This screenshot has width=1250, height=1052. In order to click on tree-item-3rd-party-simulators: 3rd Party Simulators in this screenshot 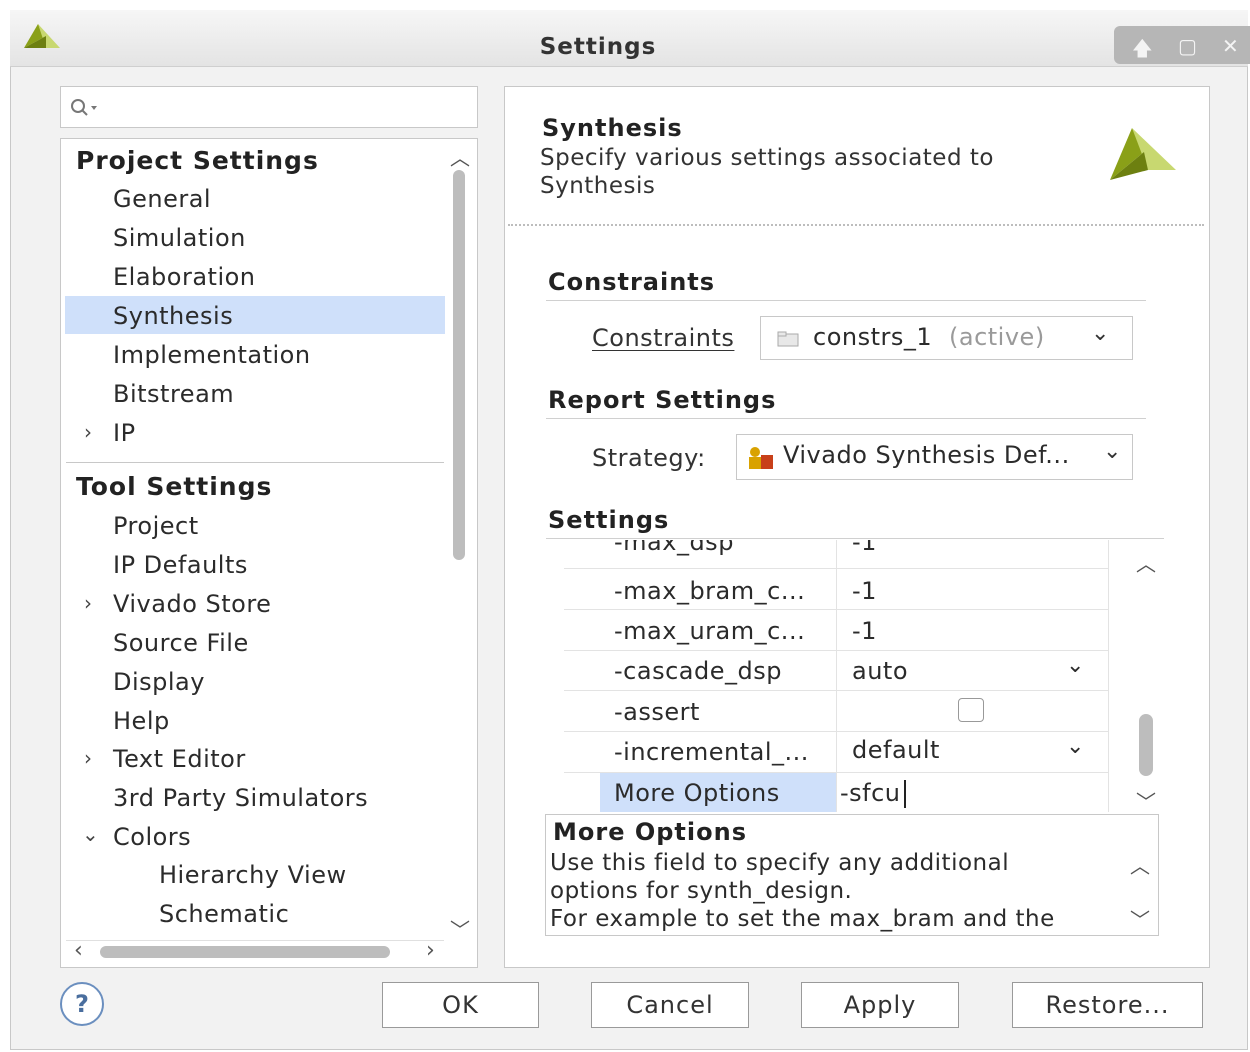, I will do `click(240, 798)`.